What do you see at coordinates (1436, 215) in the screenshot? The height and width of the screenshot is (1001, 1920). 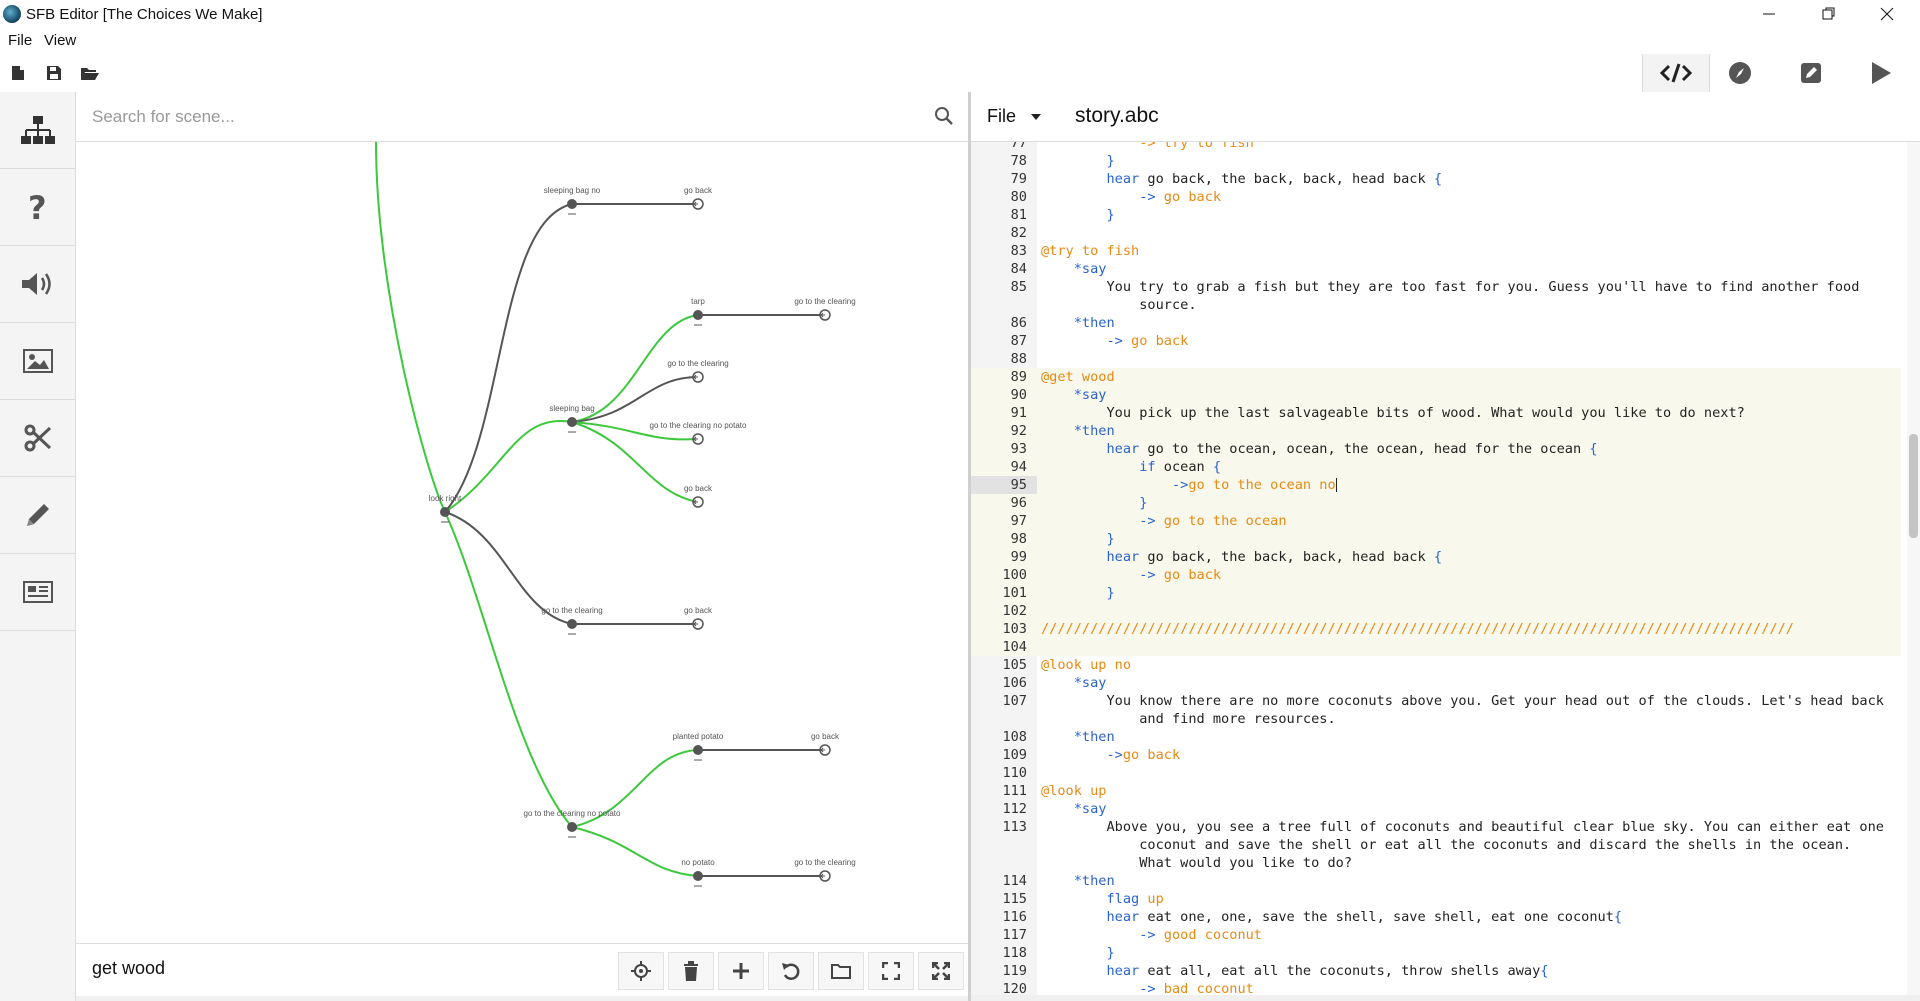 I see `code-line: 81 }` at bounding box center [1436, 215].